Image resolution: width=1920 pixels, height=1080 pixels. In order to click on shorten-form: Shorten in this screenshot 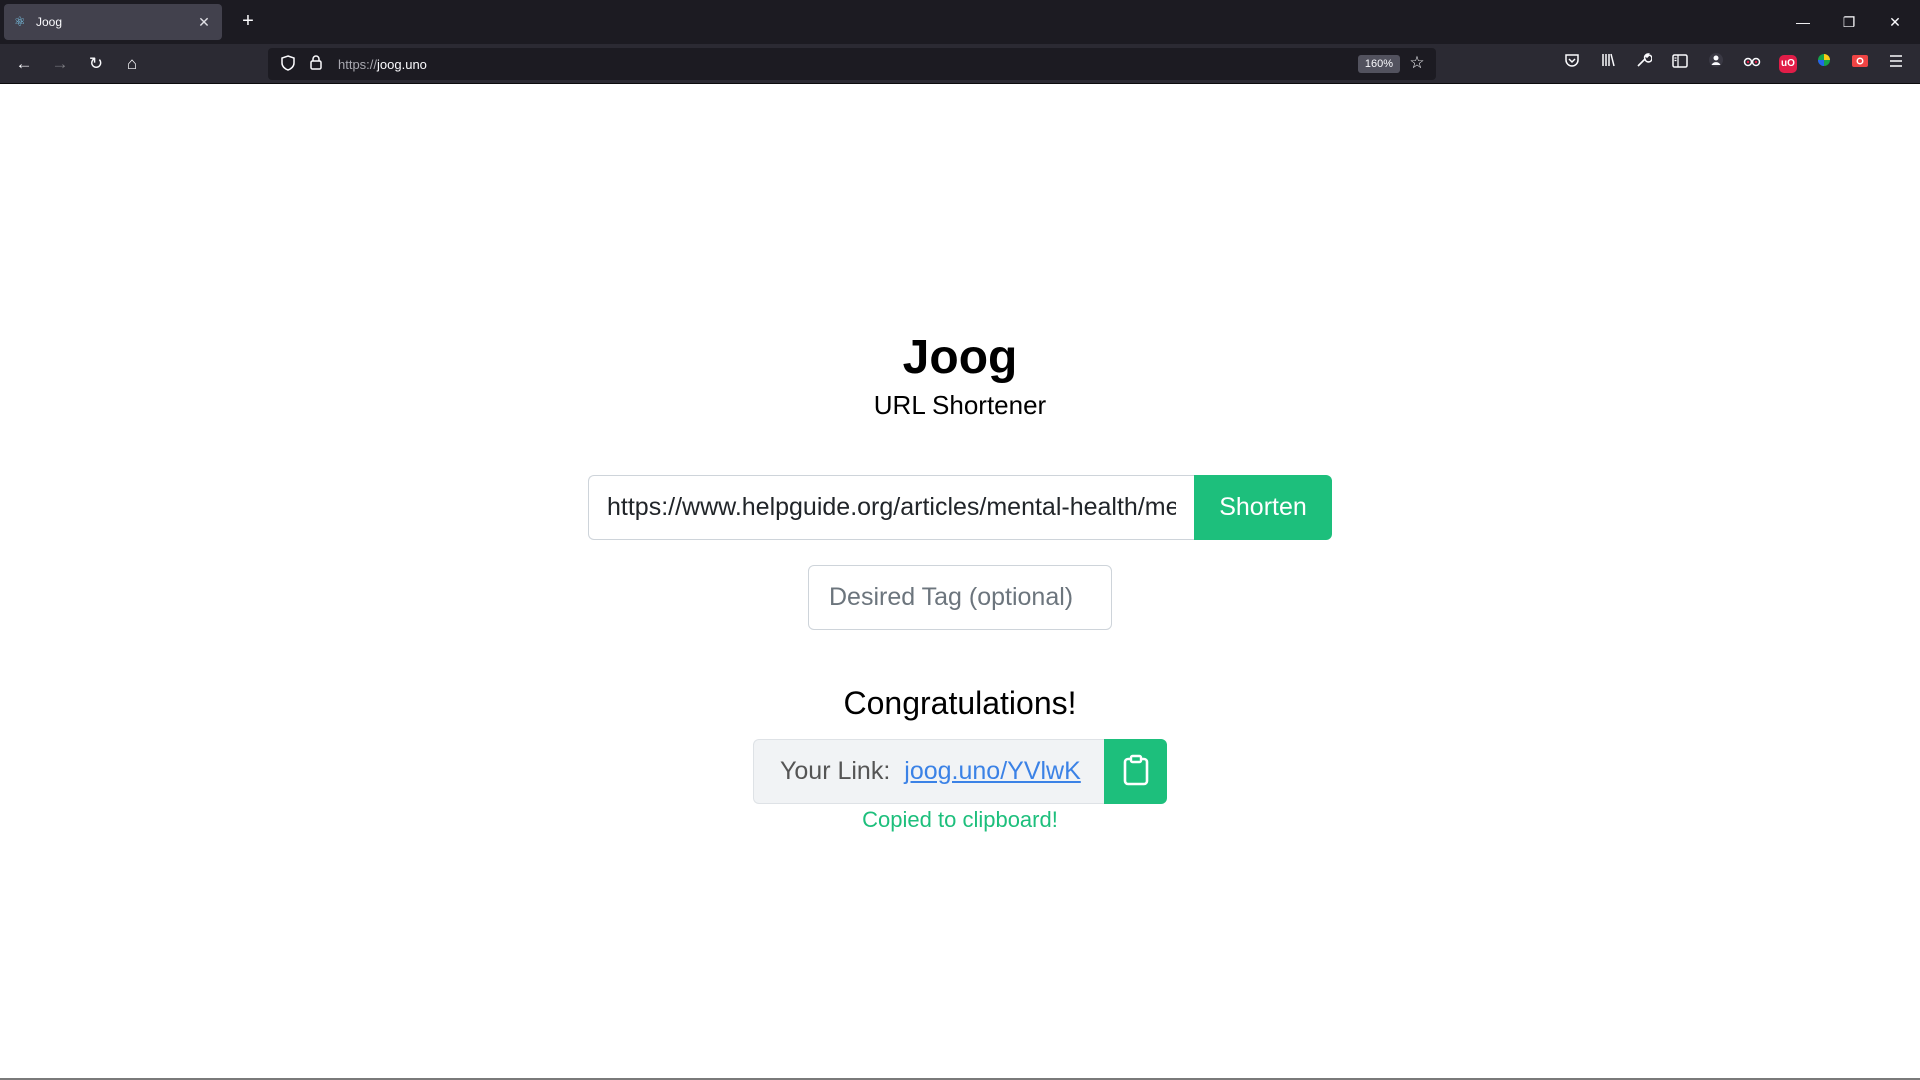, I will do `click(960, 507)`.